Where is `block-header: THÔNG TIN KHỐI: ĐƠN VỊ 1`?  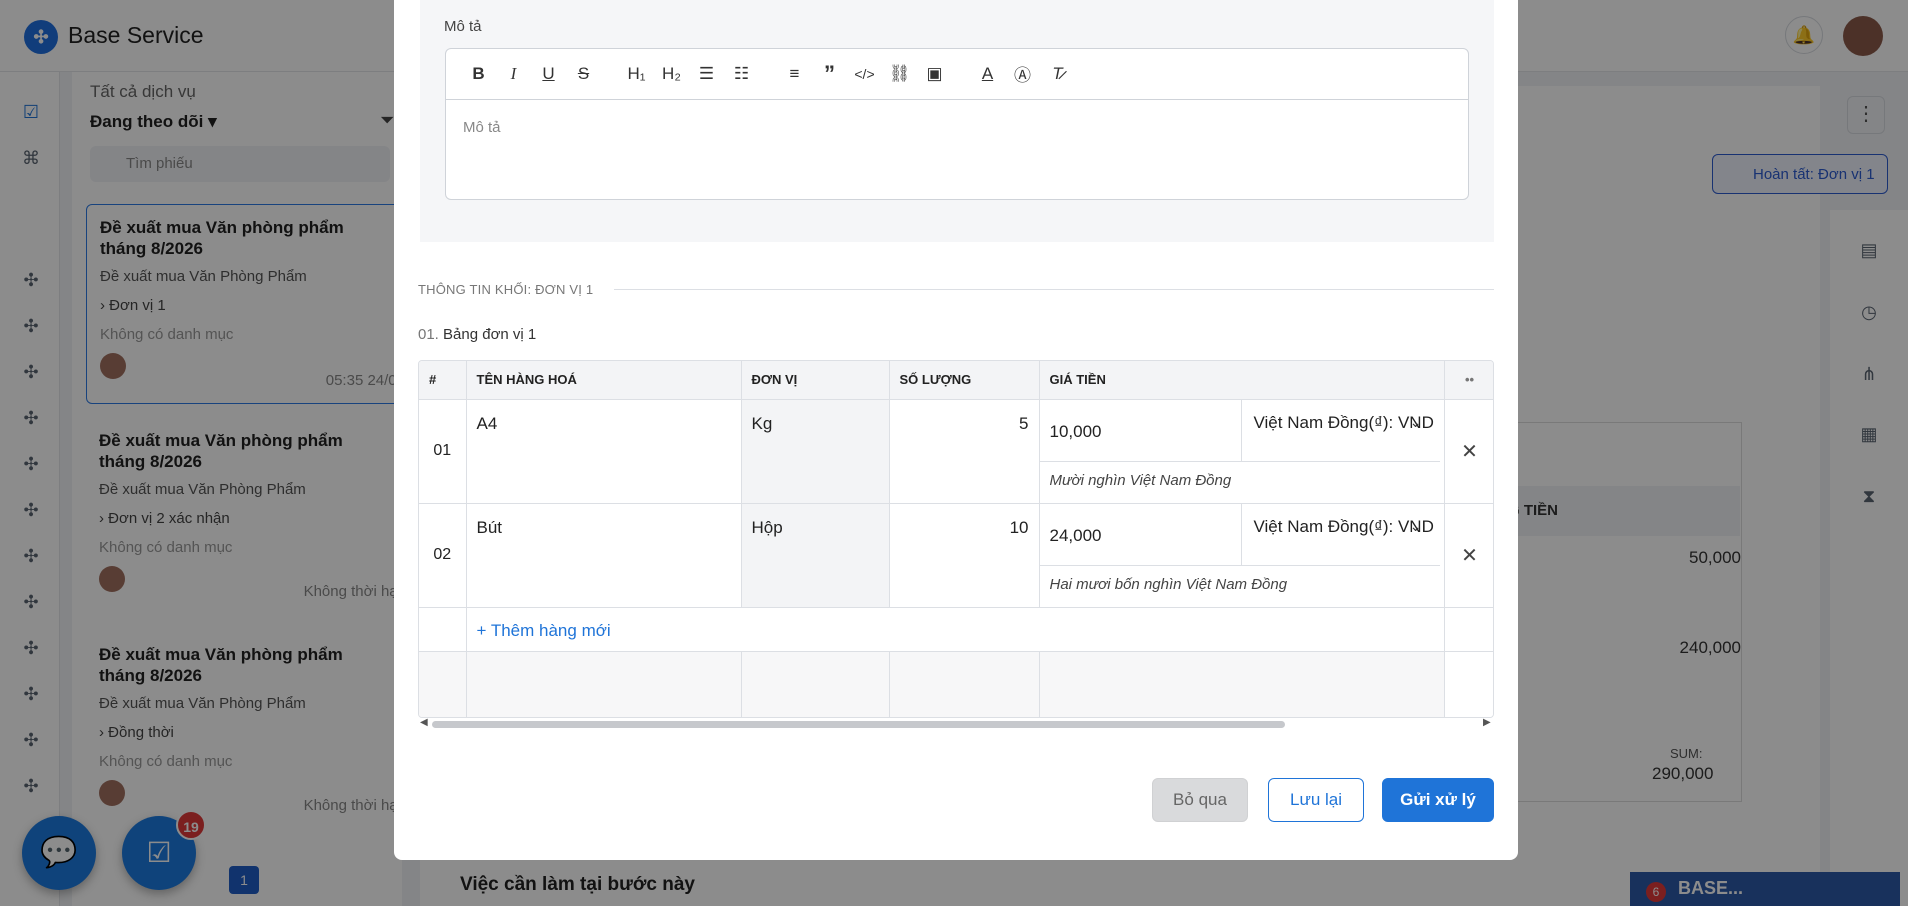 block-header: THÔNG TIN KHỐI: ĐƠN VỊ 1 is located at coordinates (506, 289).